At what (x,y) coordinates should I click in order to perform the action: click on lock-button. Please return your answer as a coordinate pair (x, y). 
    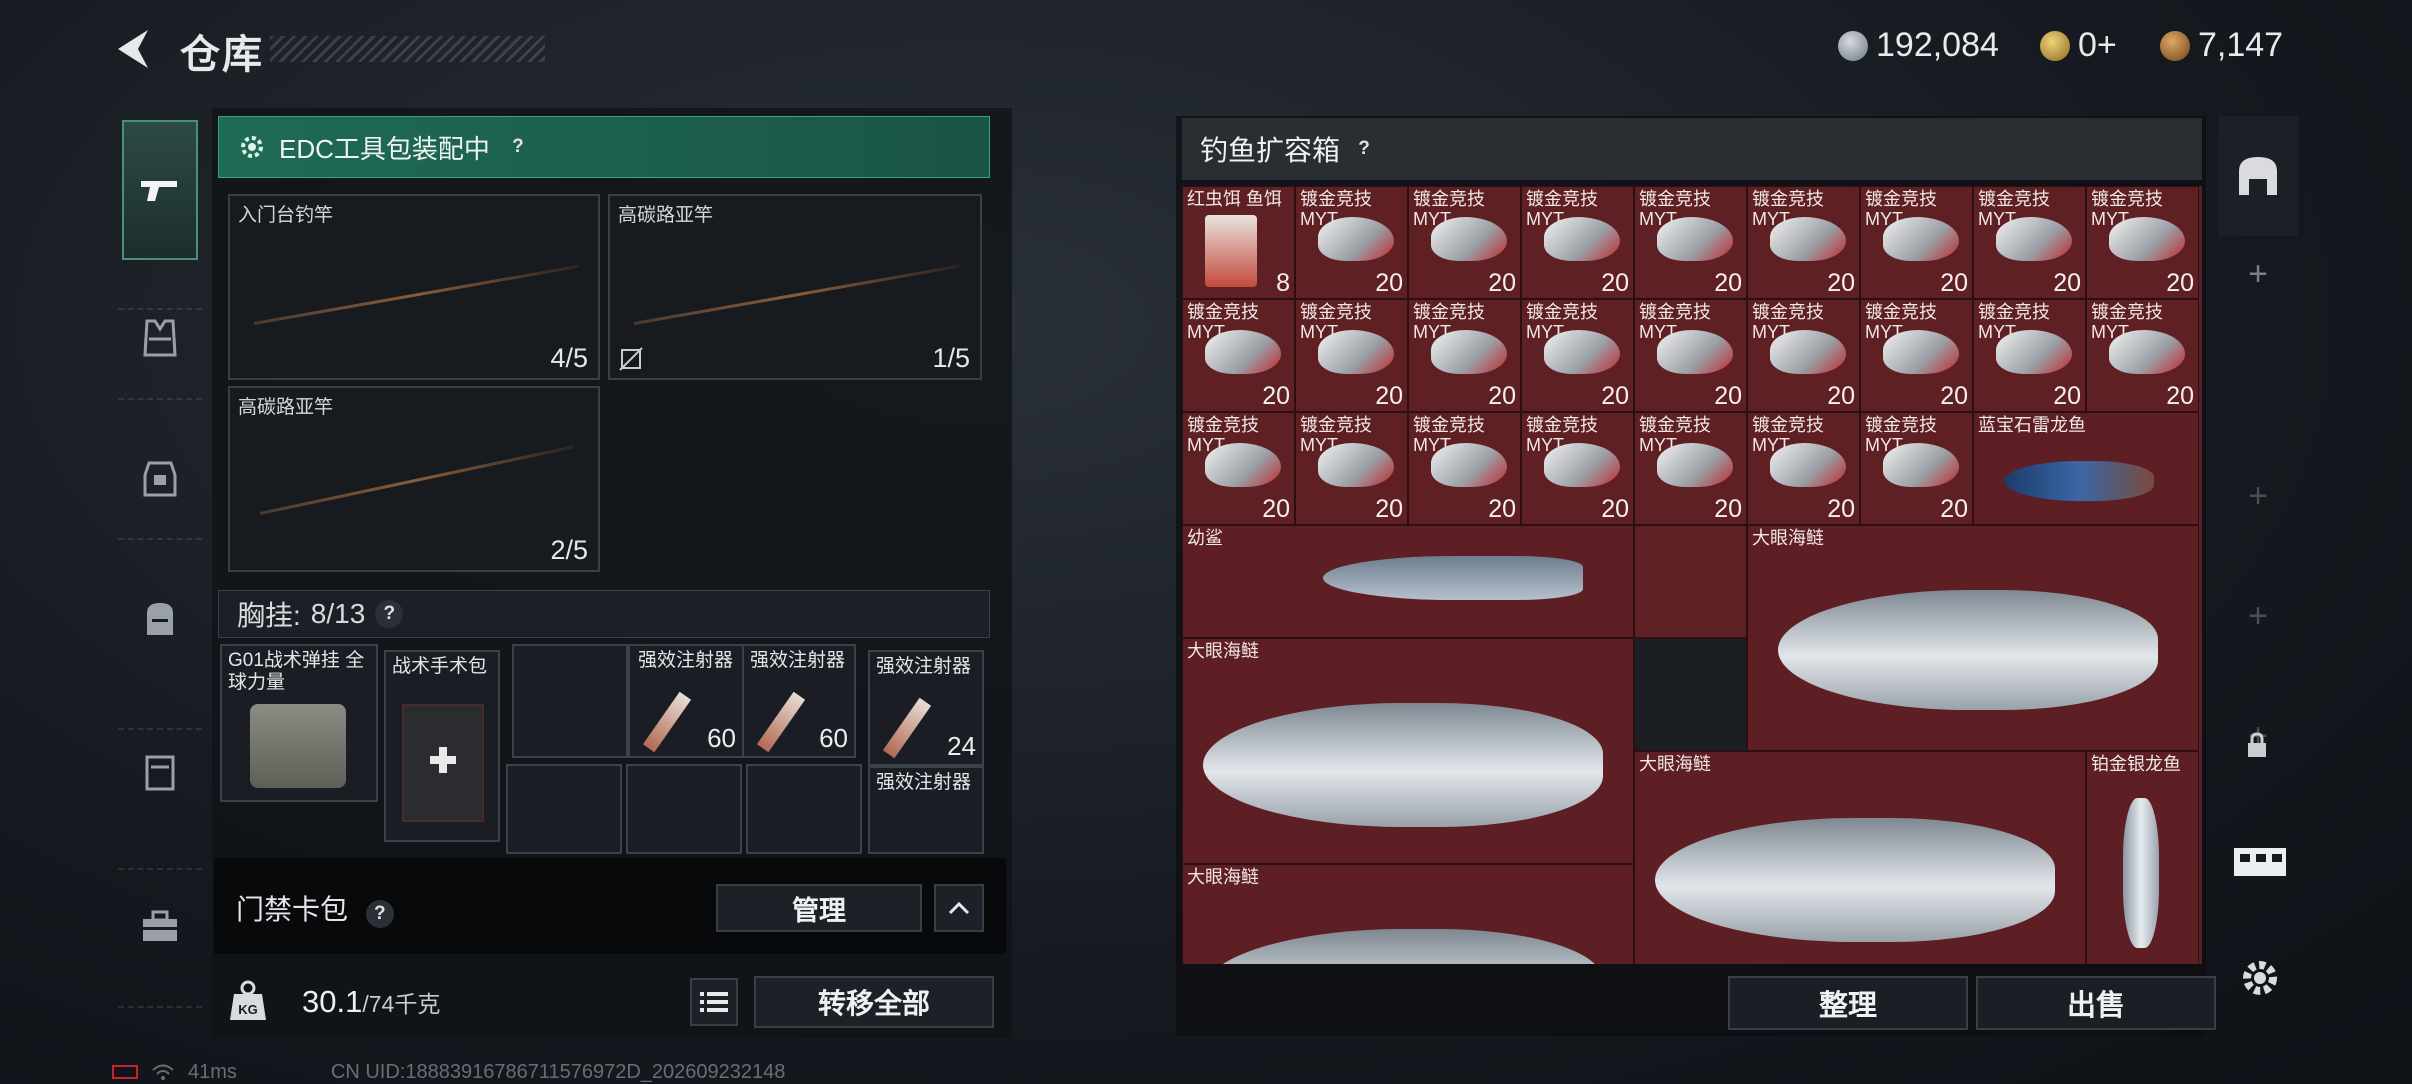
    Looking at the image, I should click on (2257, 745).